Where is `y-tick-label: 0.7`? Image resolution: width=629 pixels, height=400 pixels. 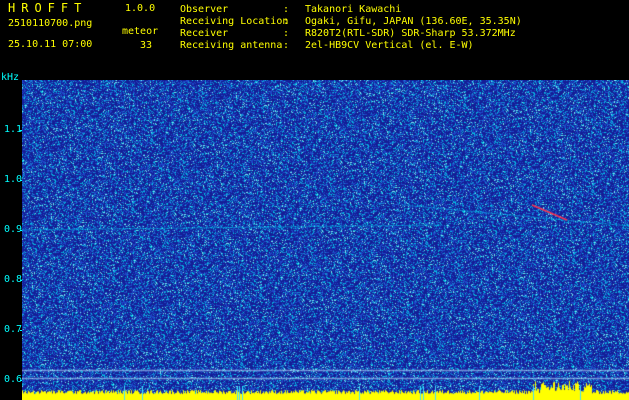 y-tick-label: 0.7 is located at coordinates (12, 329).